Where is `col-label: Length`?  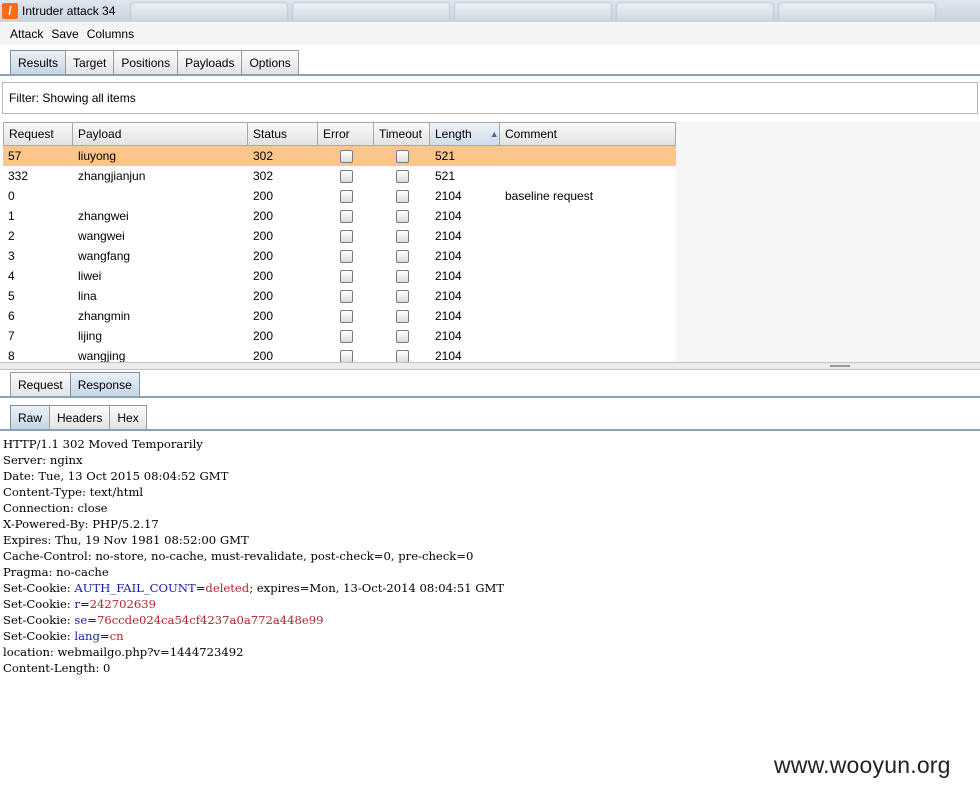 col-label: Length is located at coordinates (453, 134).